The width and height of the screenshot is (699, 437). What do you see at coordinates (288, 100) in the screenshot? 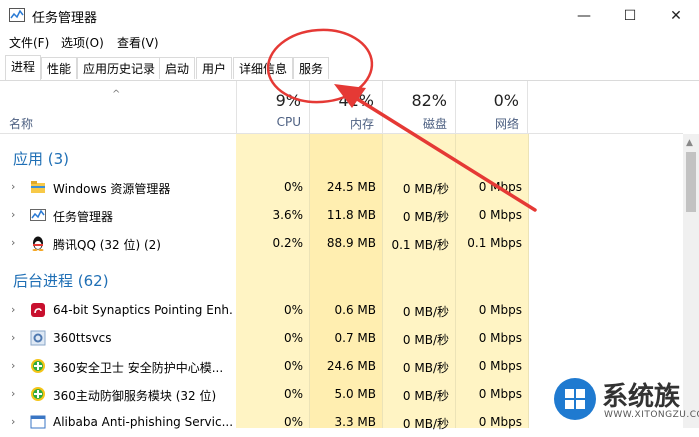
I see `cpu-percent: 9%` at bounding box center [288, 100].